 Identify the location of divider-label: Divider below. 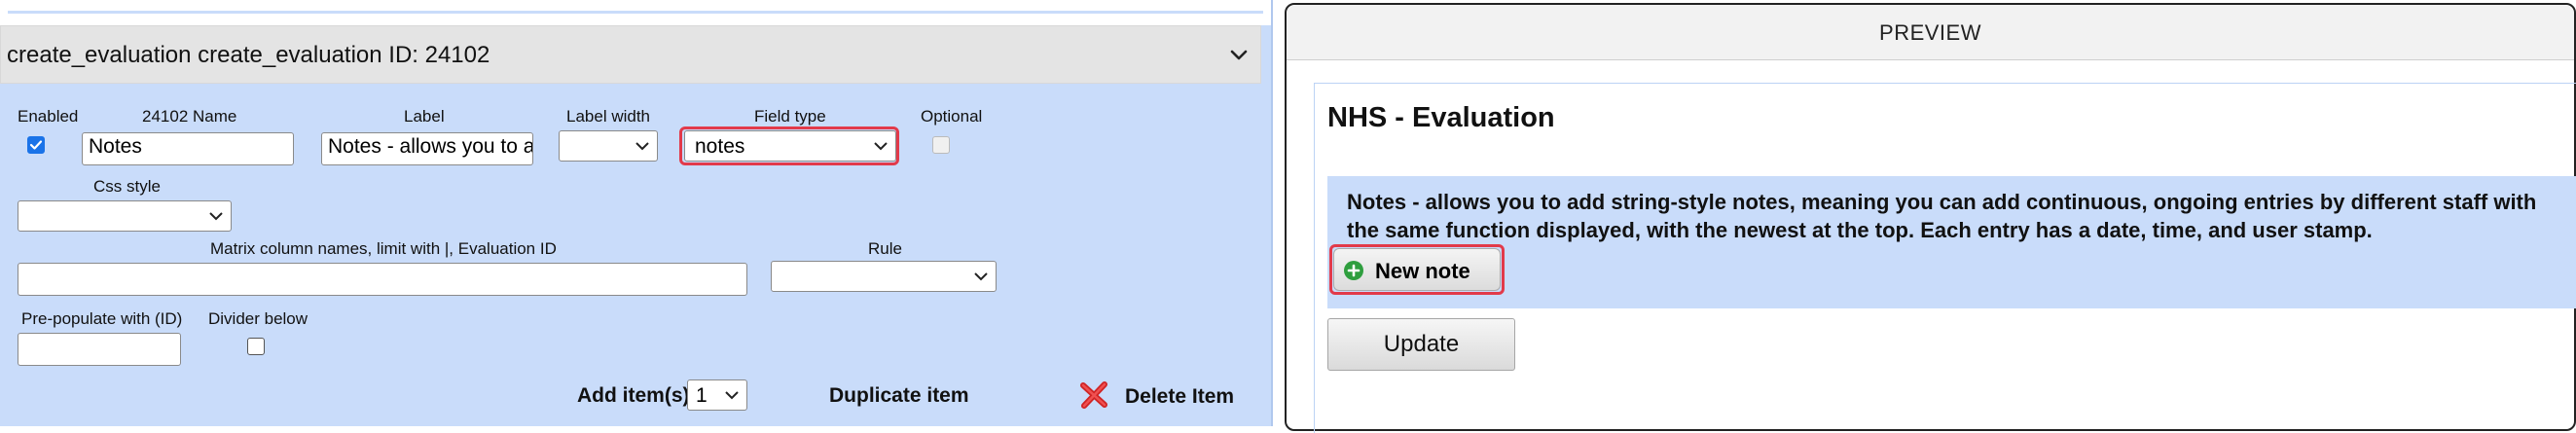
(258, 319).